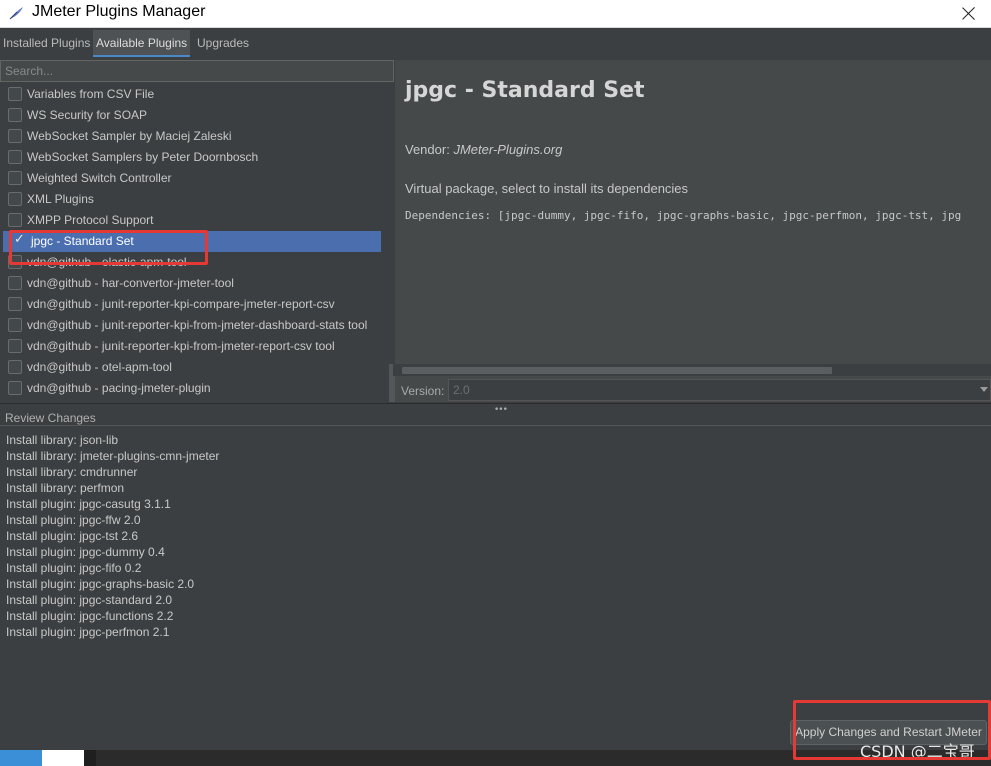  I want to click on plugin-label: vdn@github - pacing-jmeter-plugin, so click(119, 388).